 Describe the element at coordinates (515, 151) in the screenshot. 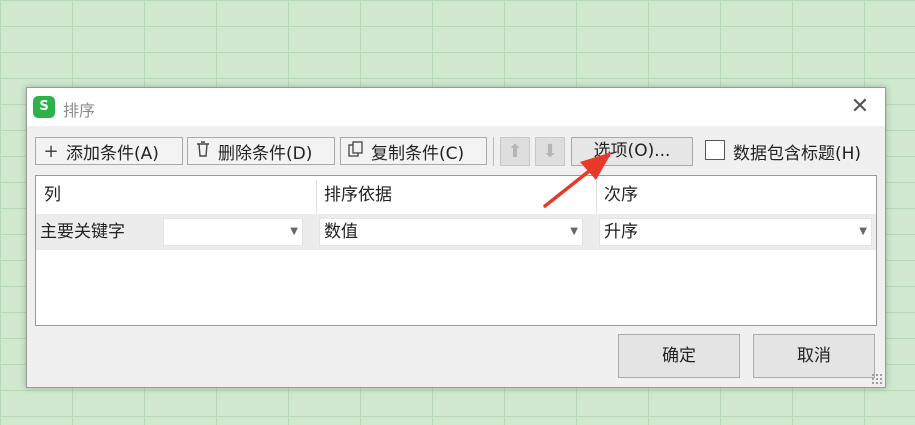

I see `move-up-arrow-icon: ⬆` at that location.